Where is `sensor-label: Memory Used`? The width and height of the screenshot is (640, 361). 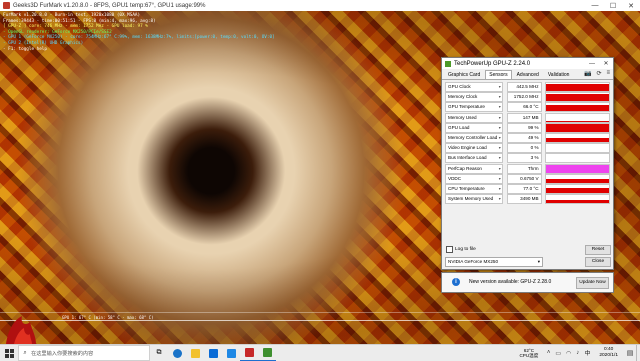
sensor-label: Memory Used is located at coordinates (474, 118).